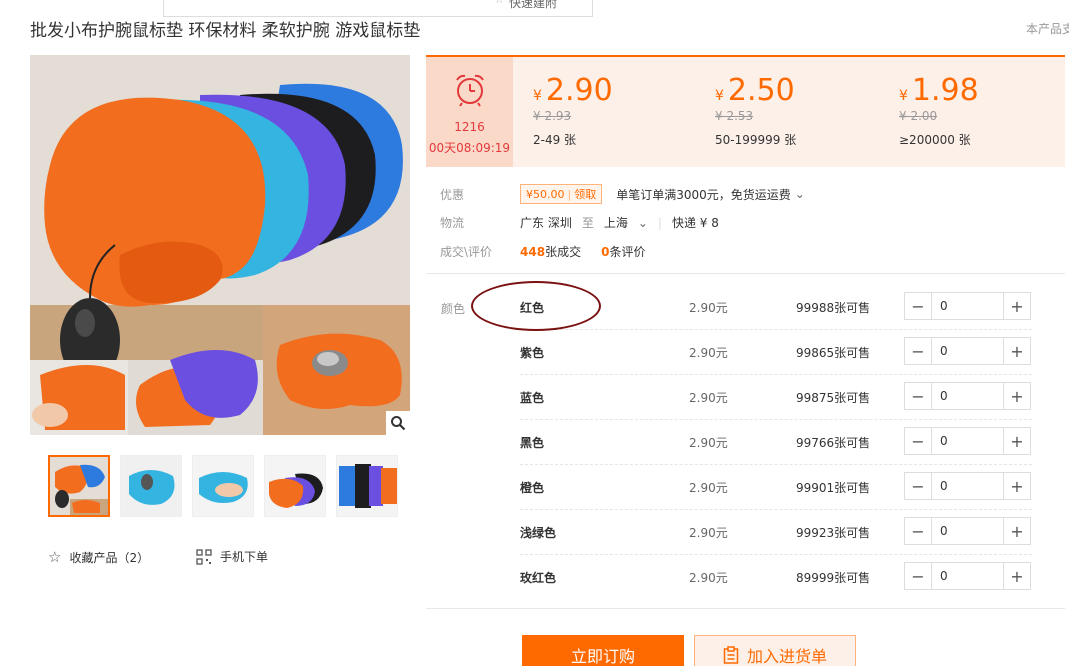 The width and height of the screenshot is (1069, 666). I want to click on divider, so click(745, 273).